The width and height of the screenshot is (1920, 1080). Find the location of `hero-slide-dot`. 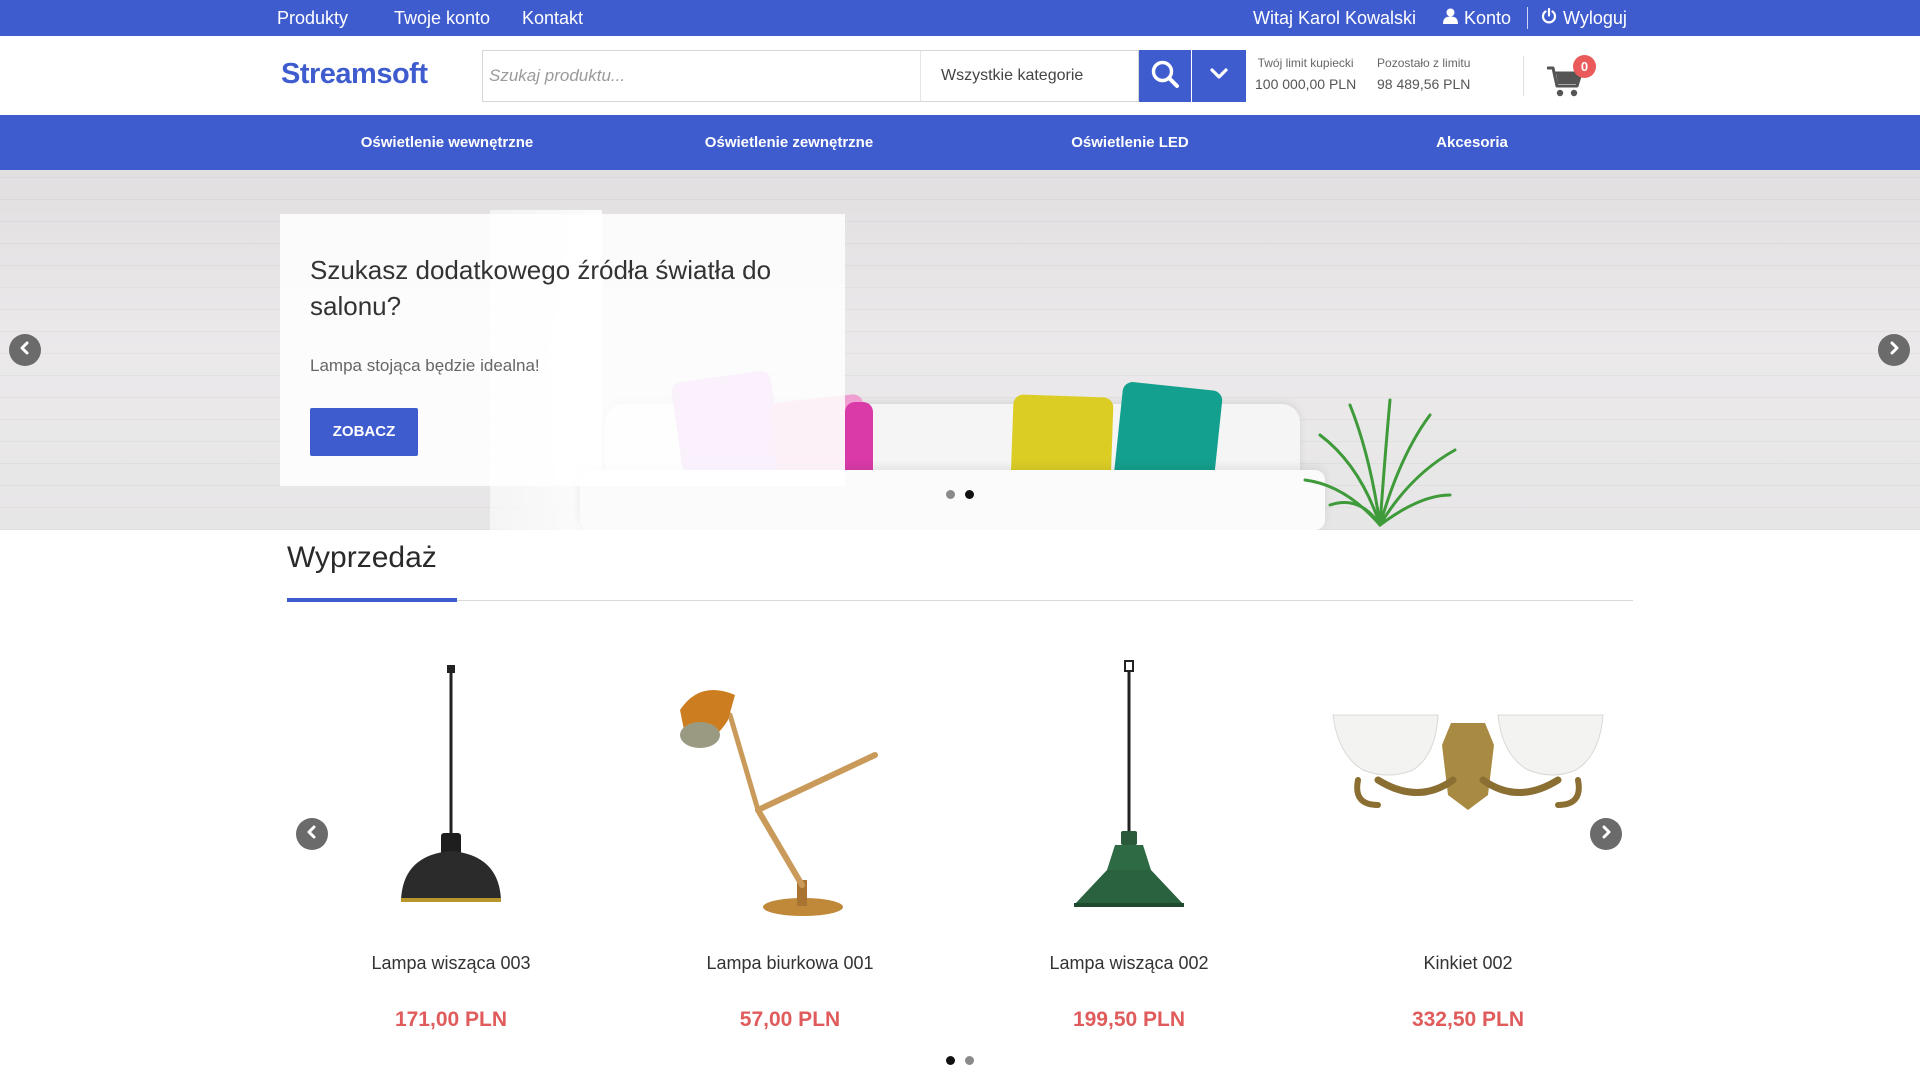

hero-slide-dot is located at coordinates (950, 494).